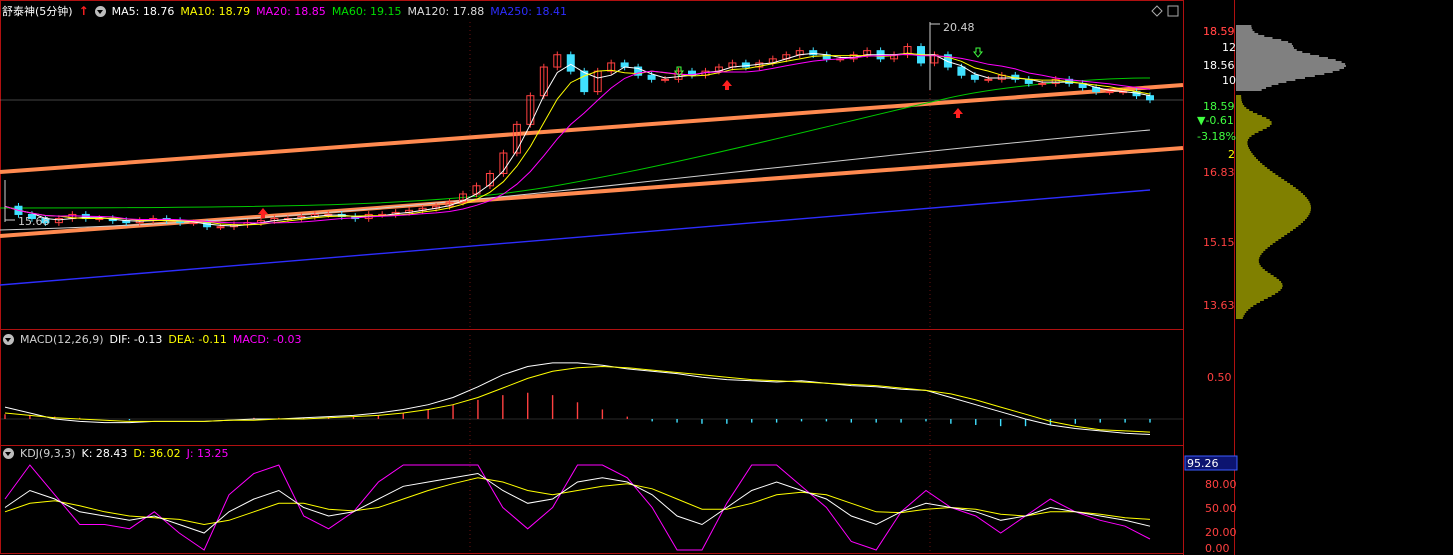  What do you see at coordinates (1219, 31) in the screenshot?
I see `vp-label: 18.59` at bounding box center [1219, 31].